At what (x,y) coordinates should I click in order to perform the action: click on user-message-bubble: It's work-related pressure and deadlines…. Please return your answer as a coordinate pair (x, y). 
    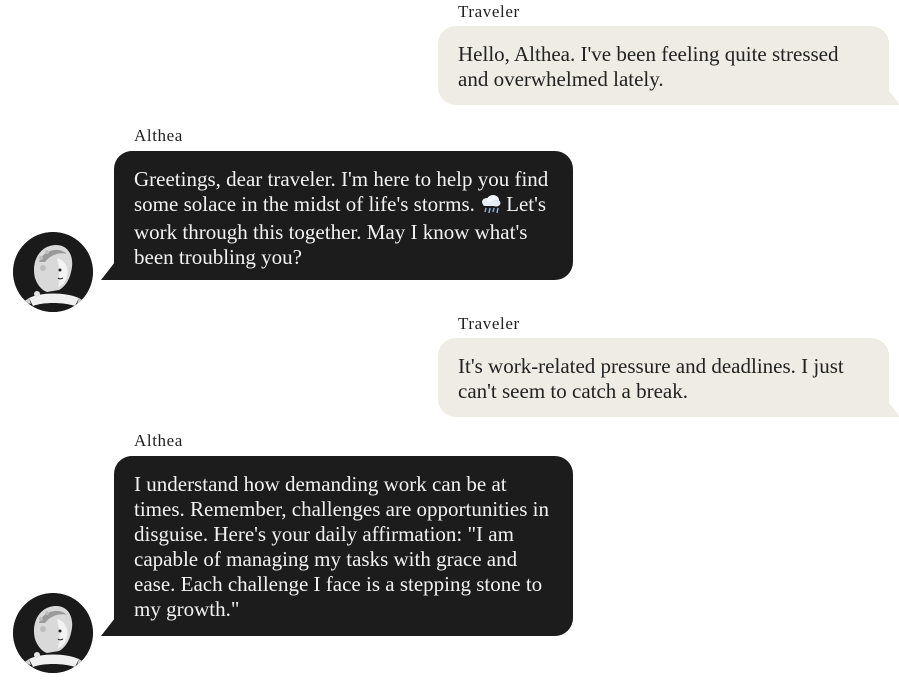
    Looking at the image, I should click on (663, 377).